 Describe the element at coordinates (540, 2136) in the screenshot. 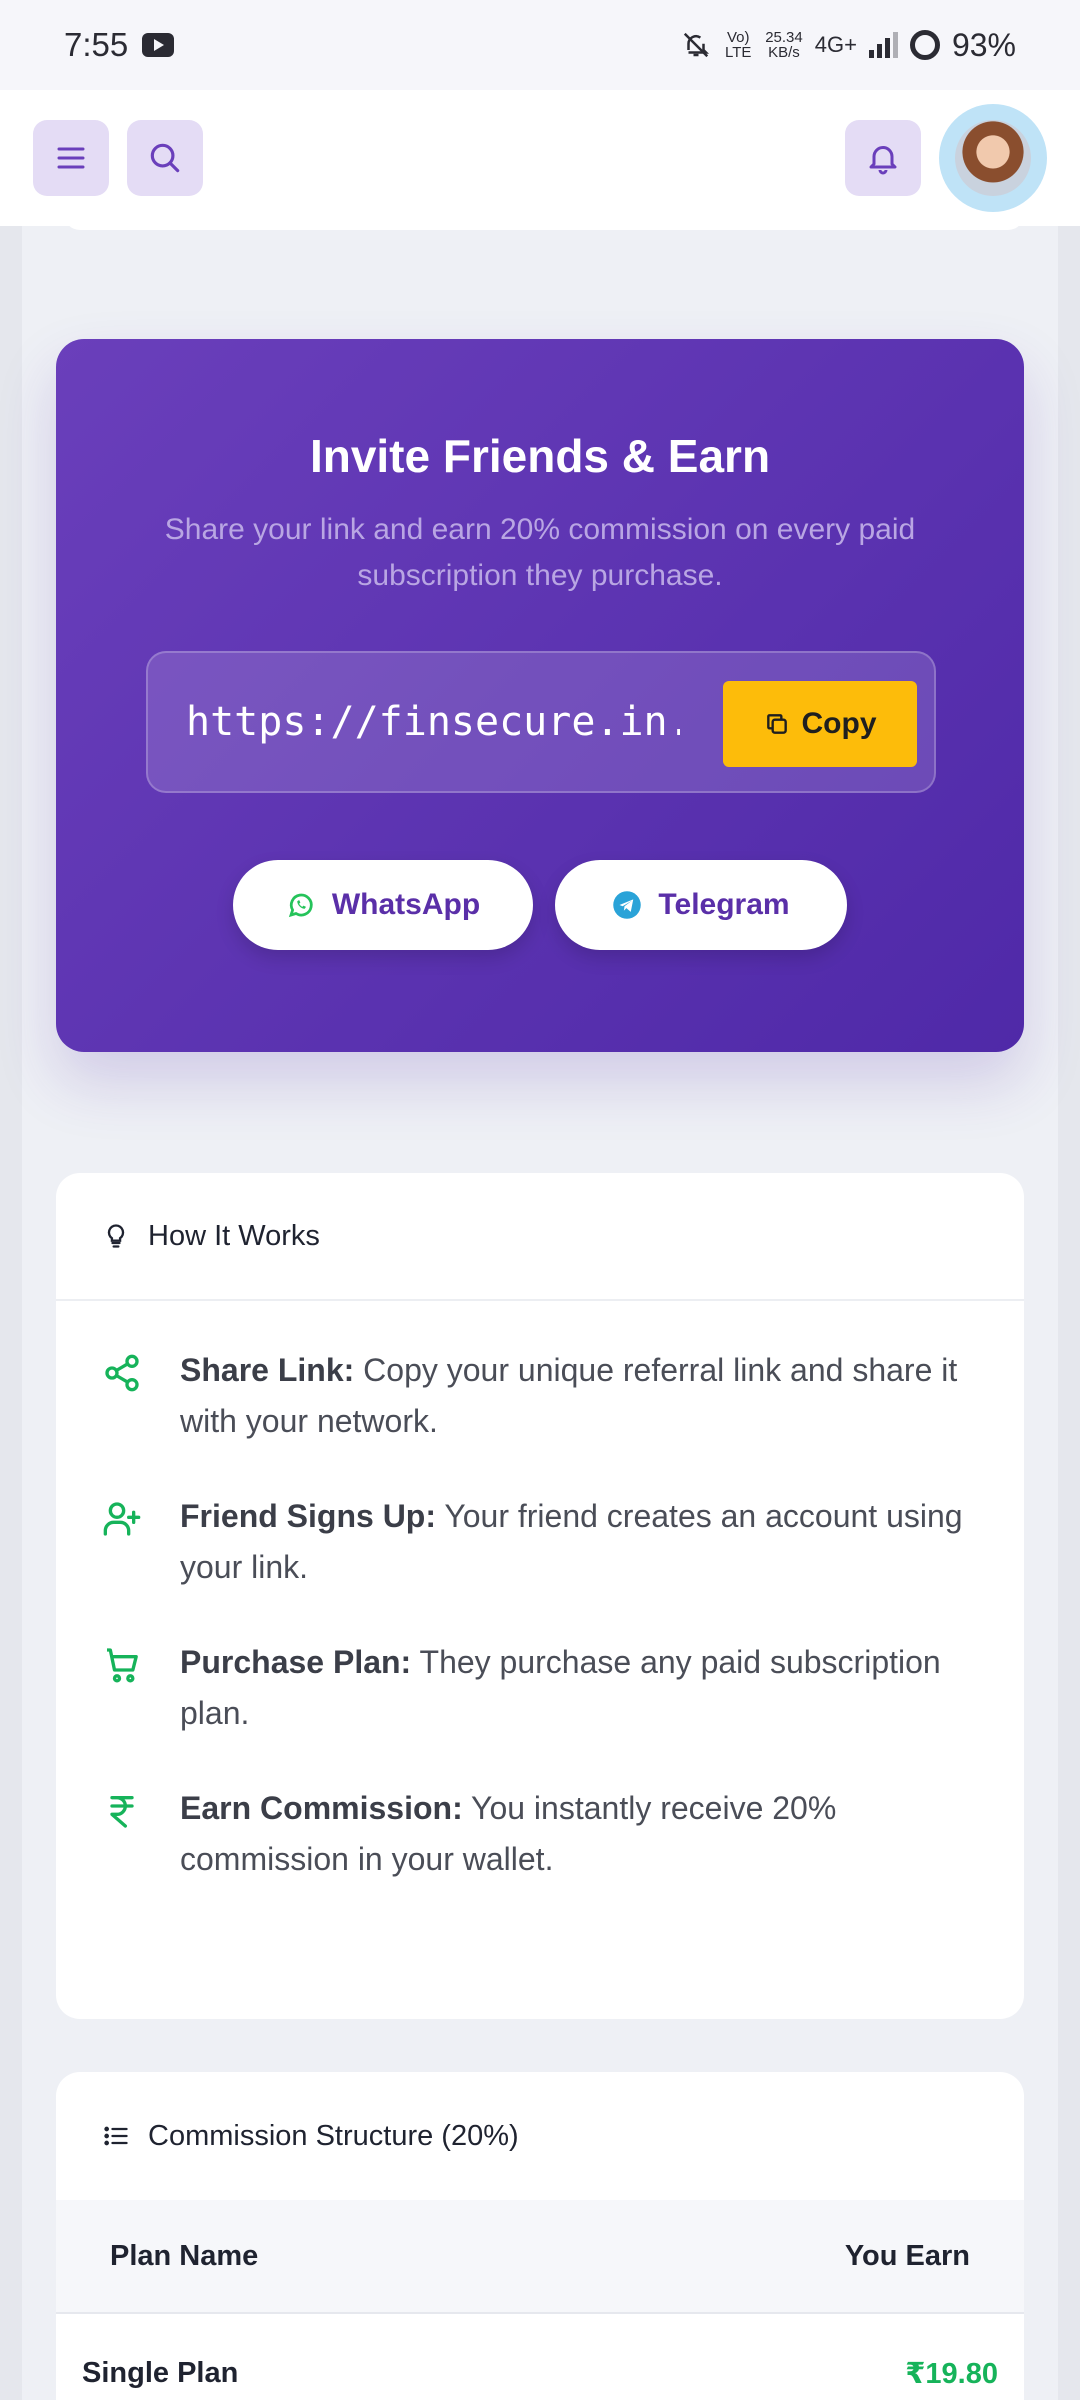

I see `commission-header: Commission Structure (20%)` at that location.